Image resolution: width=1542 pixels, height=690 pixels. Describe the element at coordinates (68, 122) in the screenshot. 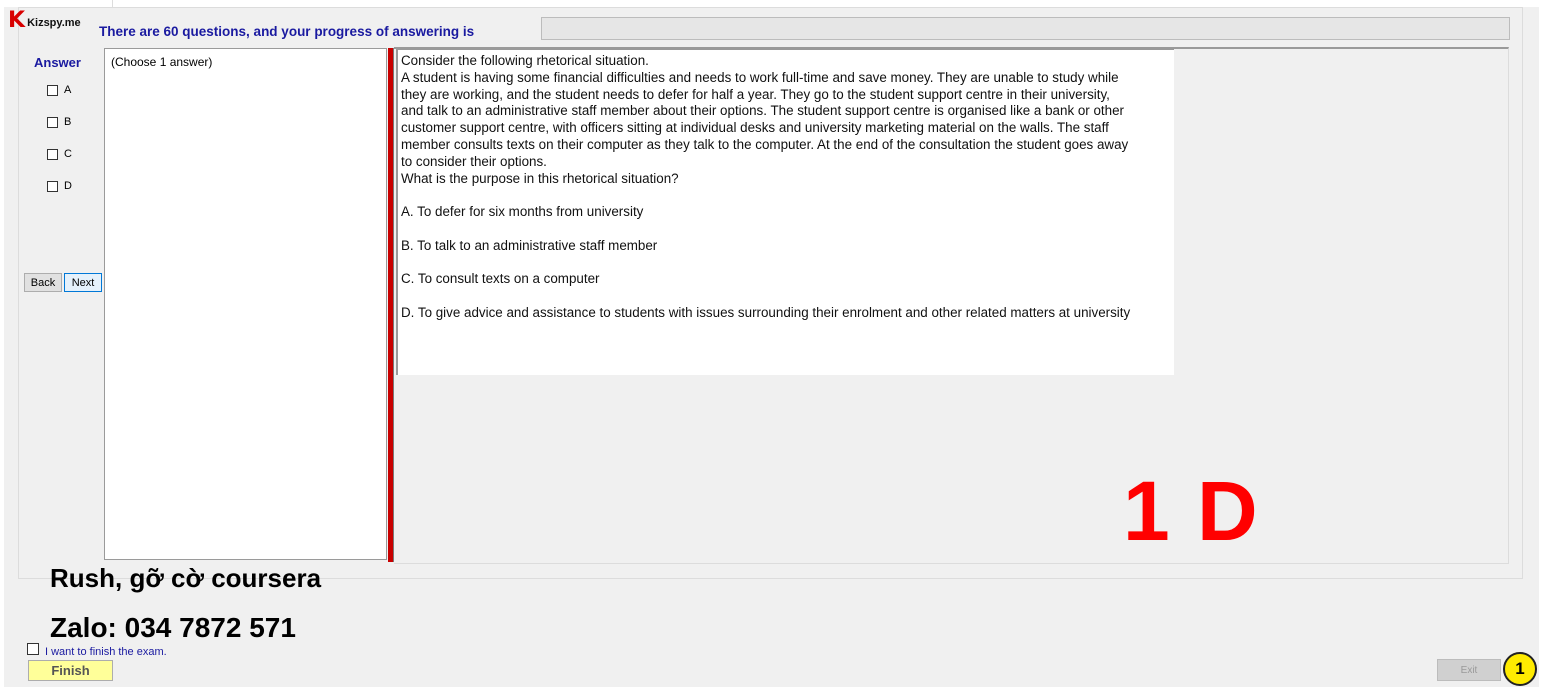

I see `option-b-label: B` at that location.